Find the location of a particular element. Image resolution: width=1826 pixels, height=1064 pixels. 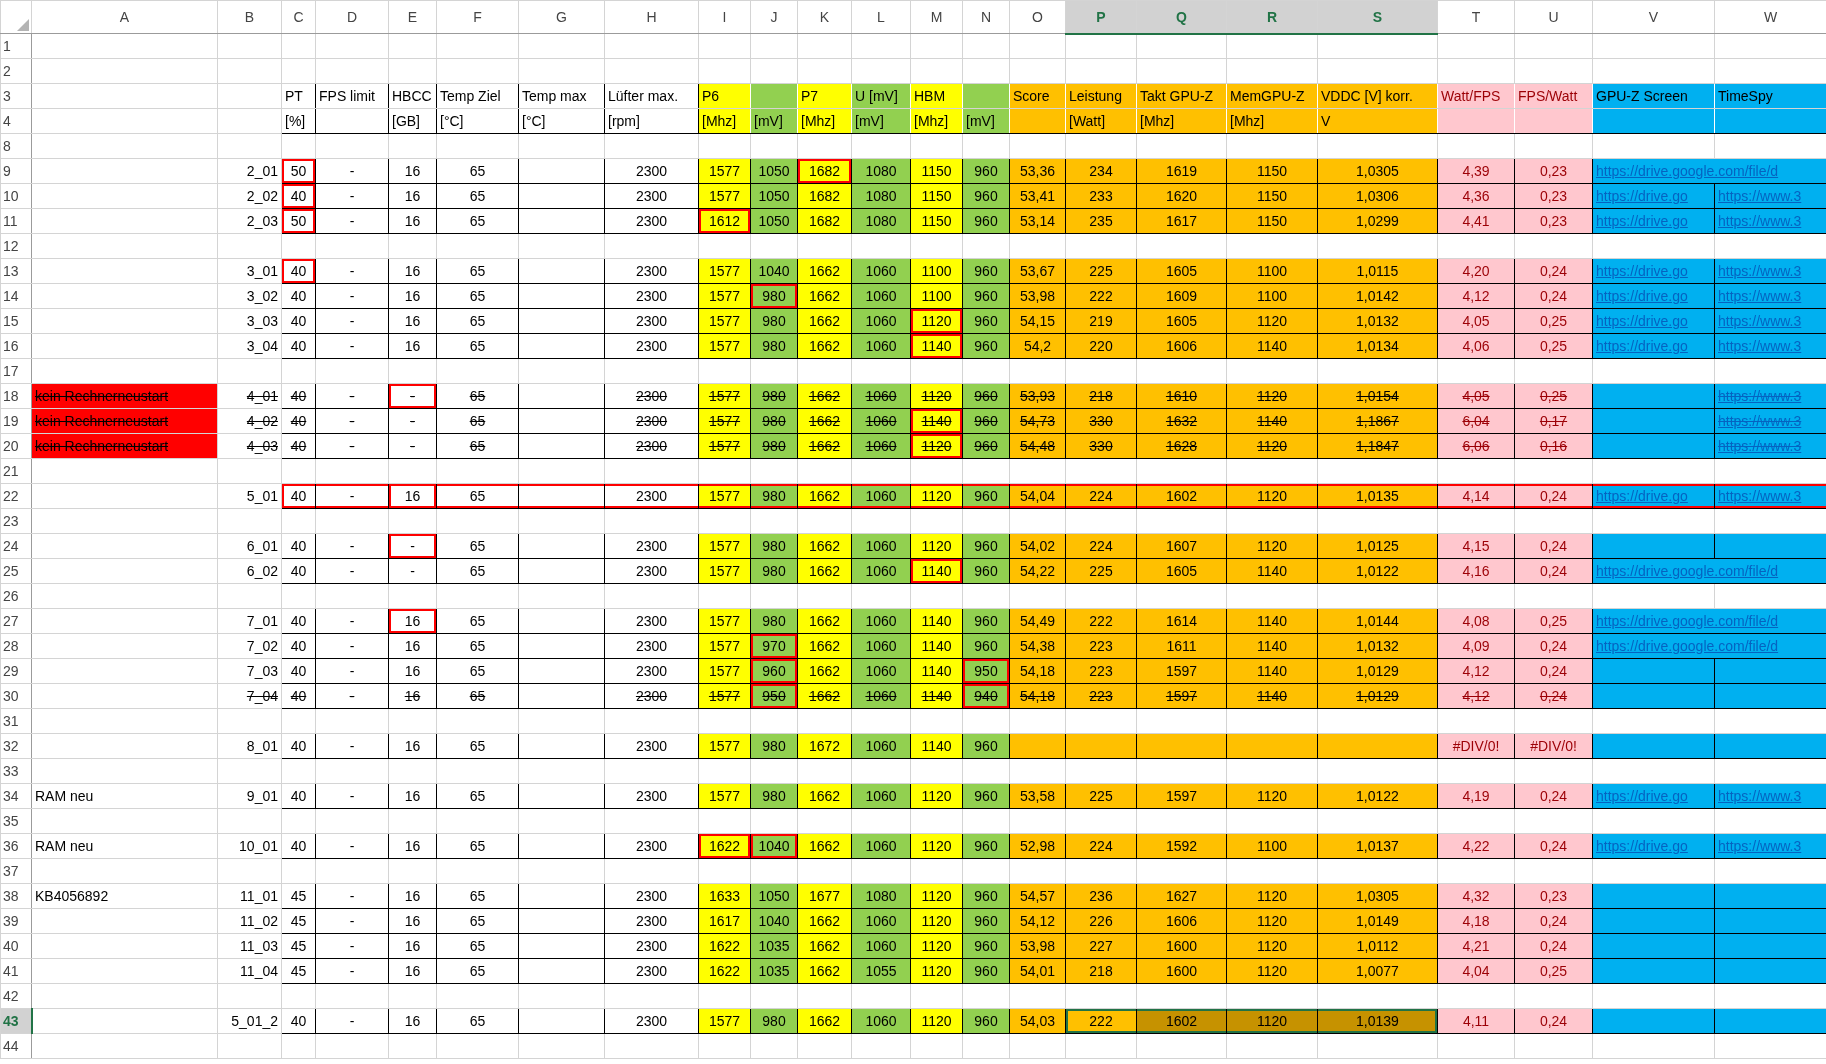

row-header: 14 is located at coordinates (16, 296).